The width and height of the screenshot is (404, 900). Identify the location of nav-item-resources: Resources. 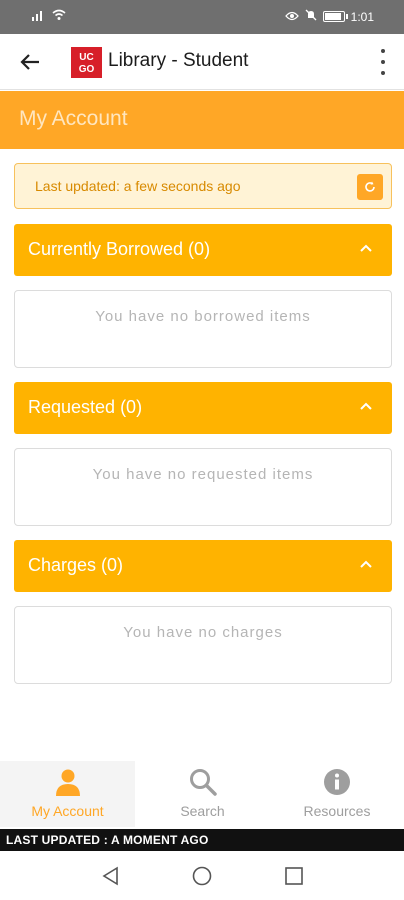
(337, 794).